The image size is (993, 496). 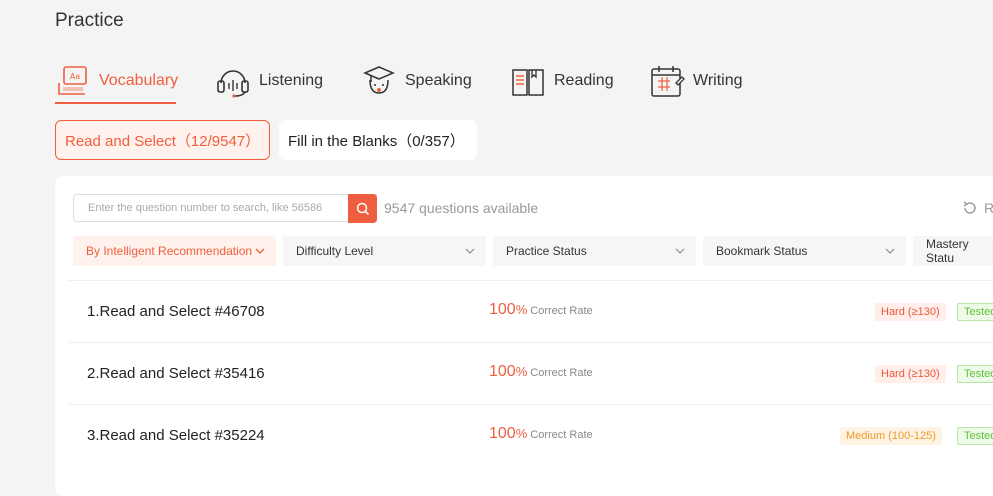 What do you see at coordinates (291, 80) in the screenshot?
I see `tab-label: Listening` at bounding box center [291, 80].